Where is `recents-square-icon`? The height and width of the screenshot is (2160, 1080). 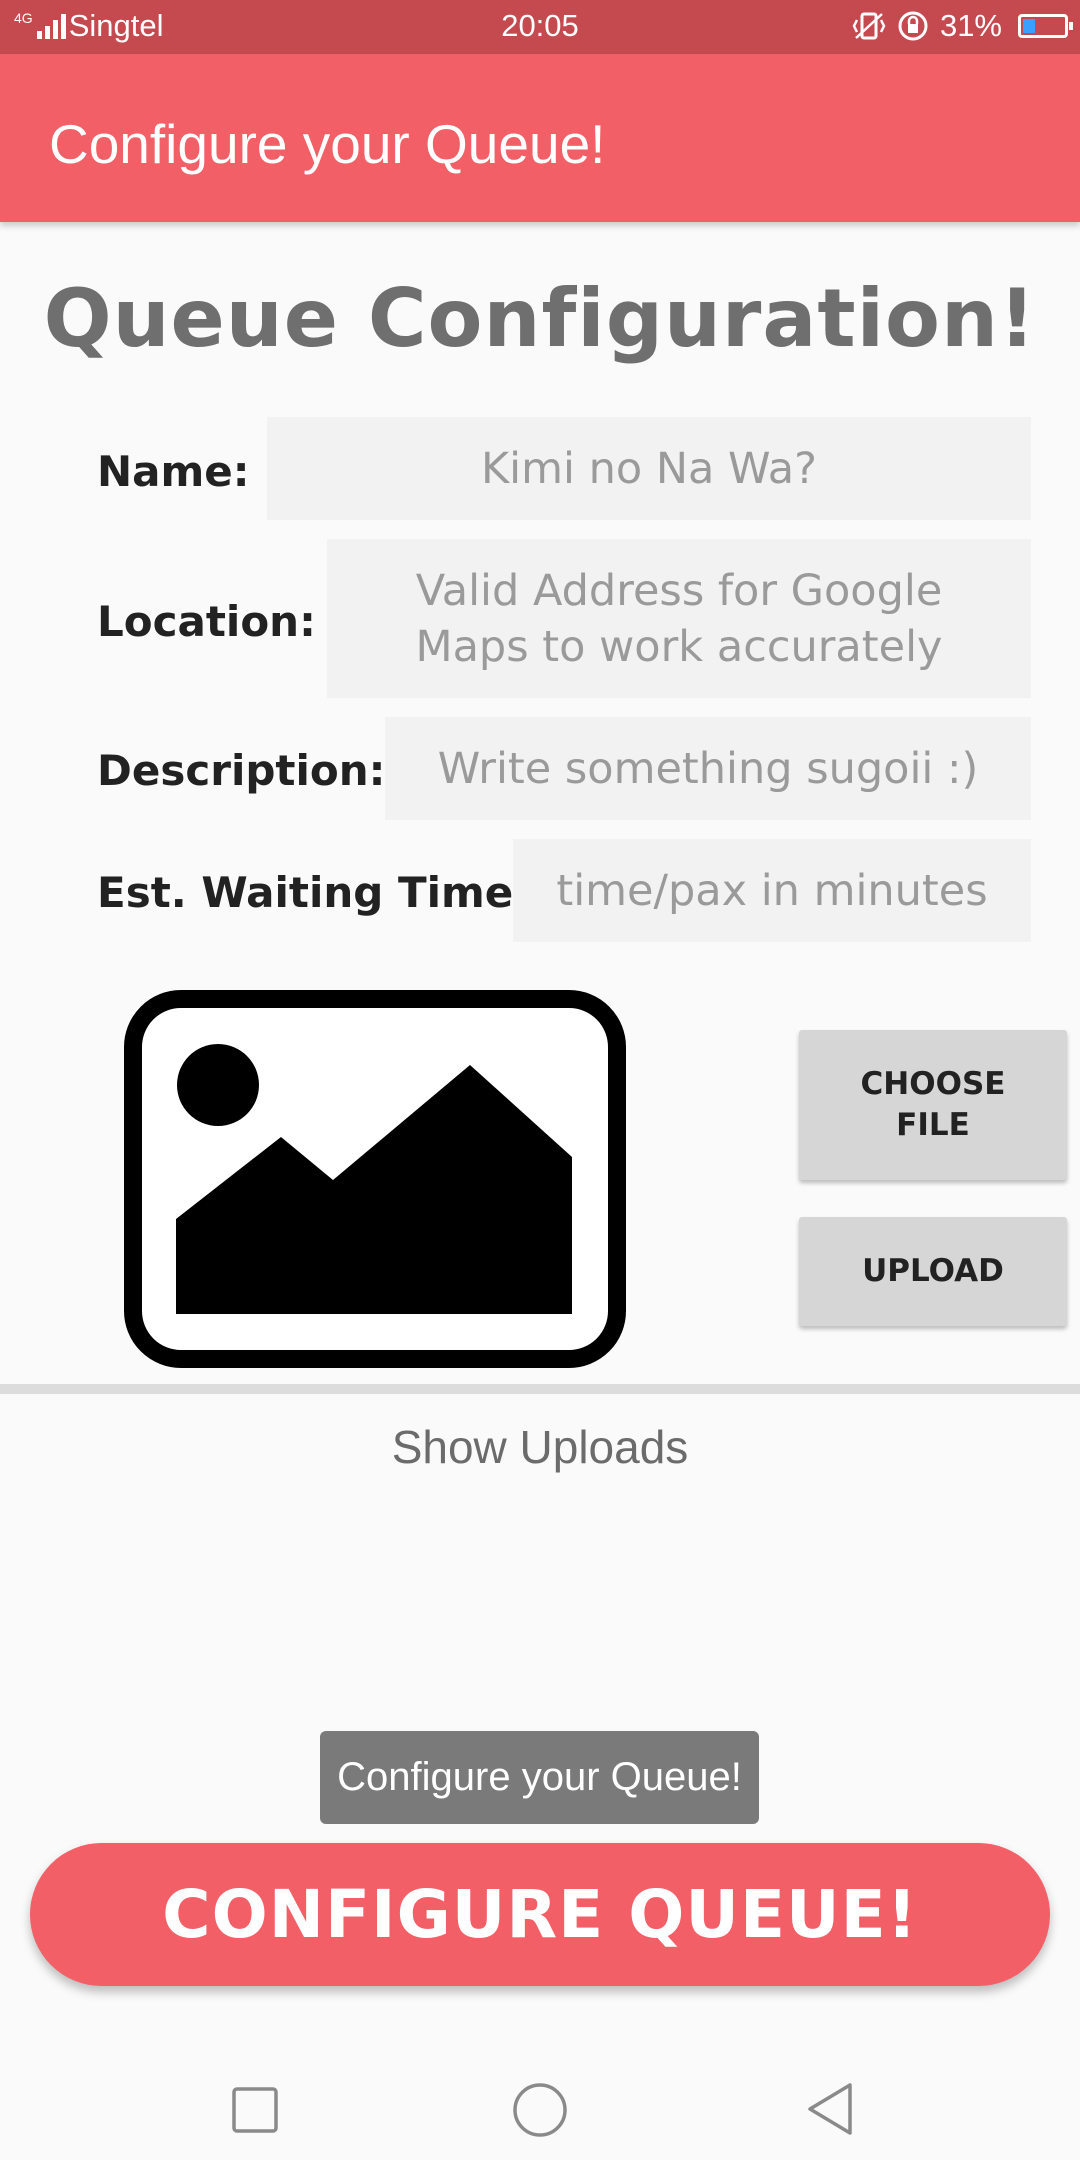 recents-square-icon is located at coordinates (255, 2110).